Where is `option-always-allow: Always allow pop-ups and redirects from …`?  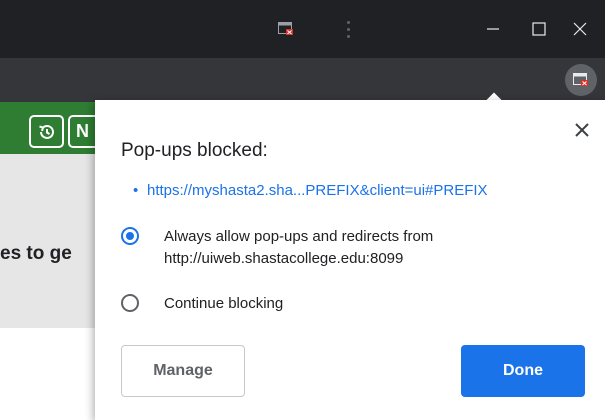
option-always-allow: Always allow pop-ups and redirects from … is located at coordinates (357, 248).